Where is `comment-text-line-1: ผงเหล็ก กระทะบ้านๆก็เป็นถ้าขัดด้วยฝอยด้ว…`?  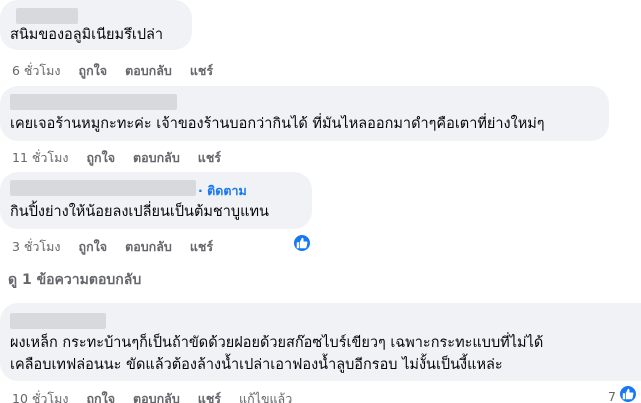 comment-text-line-1: ผงเหล็ก กระทะบ้านๆก็เป็นถ้าขัดด้วยฝอยด้ว… is located at coordinates (277, 343).